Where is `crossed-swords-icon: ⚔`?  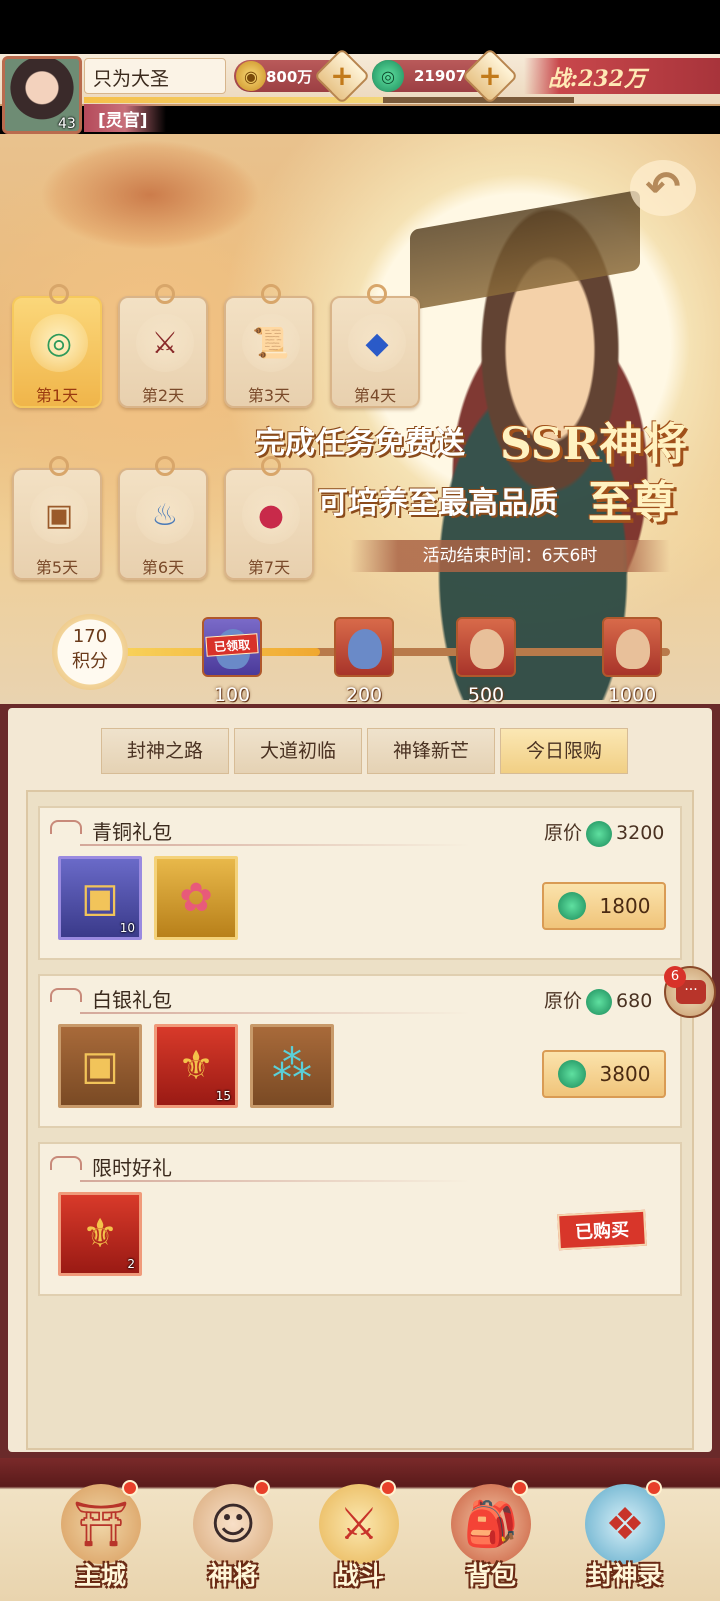
crossed-swords-icon: ⚔ is located at coordinates (359, 1524).